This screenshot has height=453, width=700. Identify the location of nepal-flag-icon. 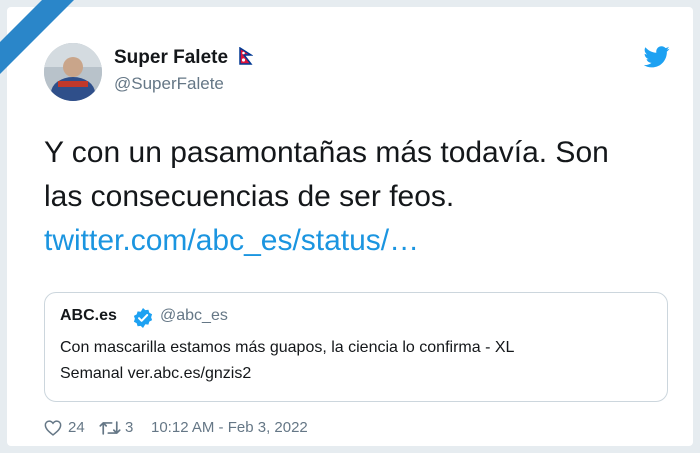
(246, 58).